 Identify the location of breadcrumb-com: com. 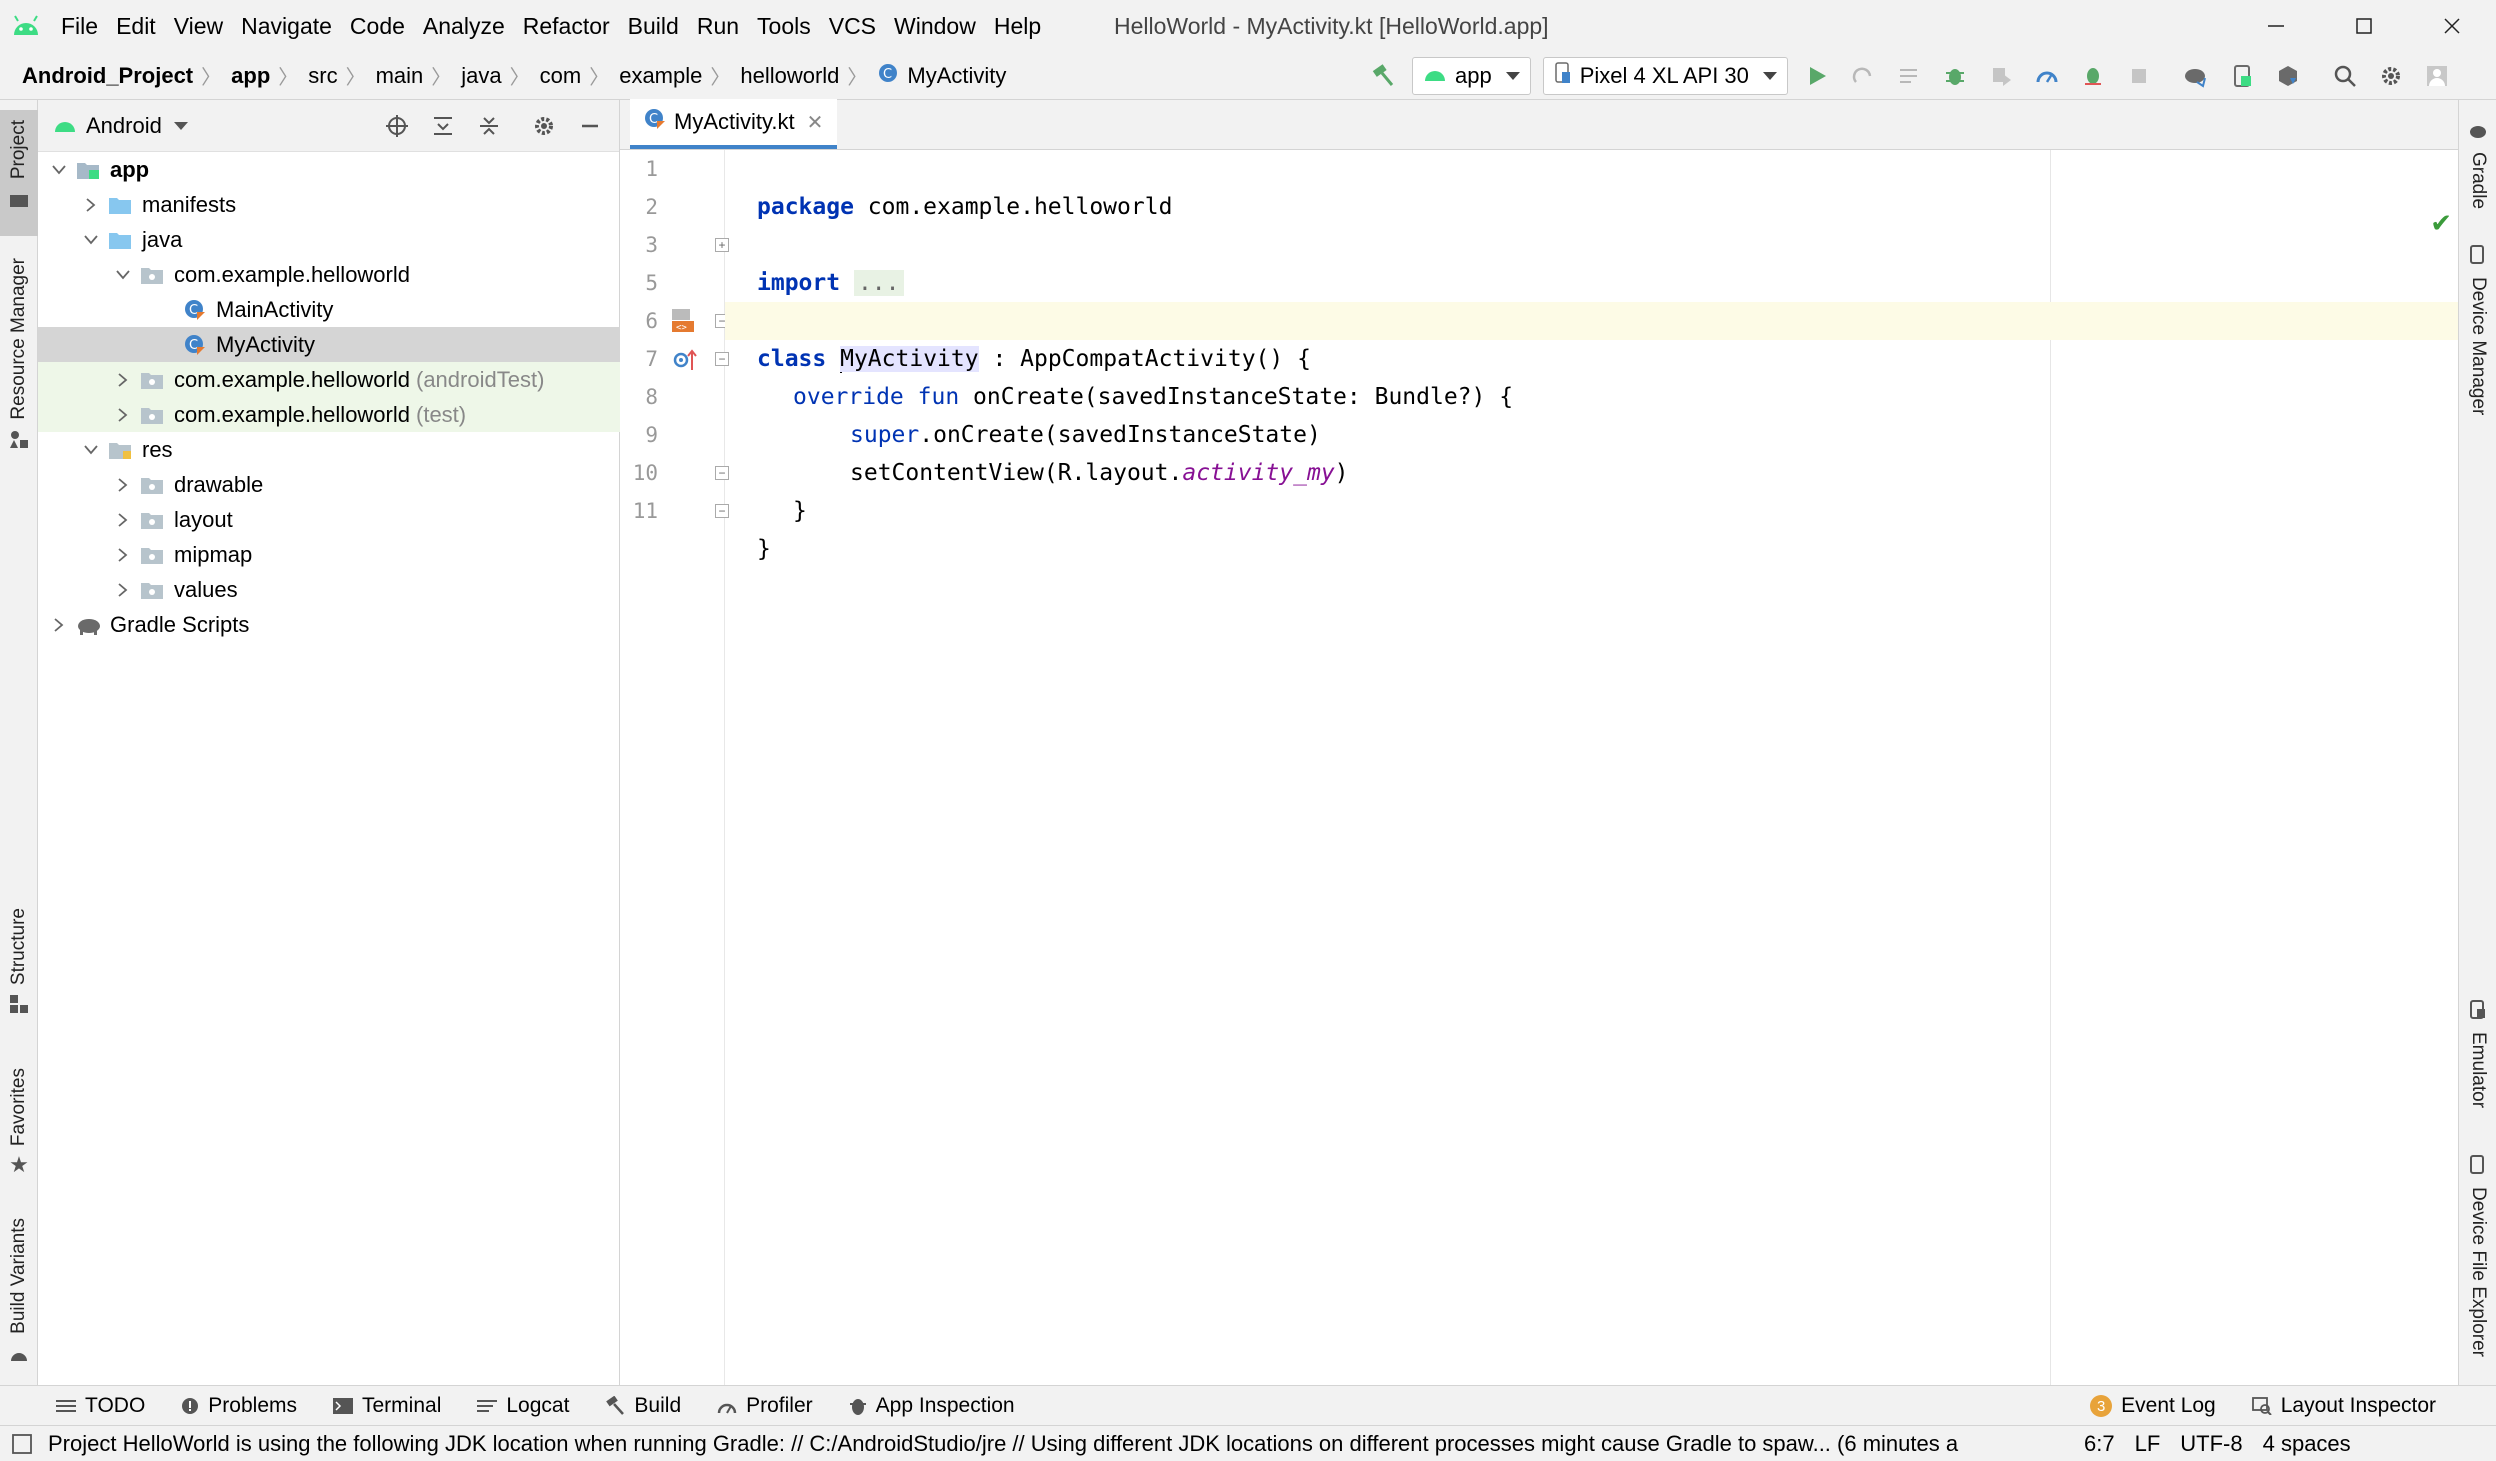
(561, 76).